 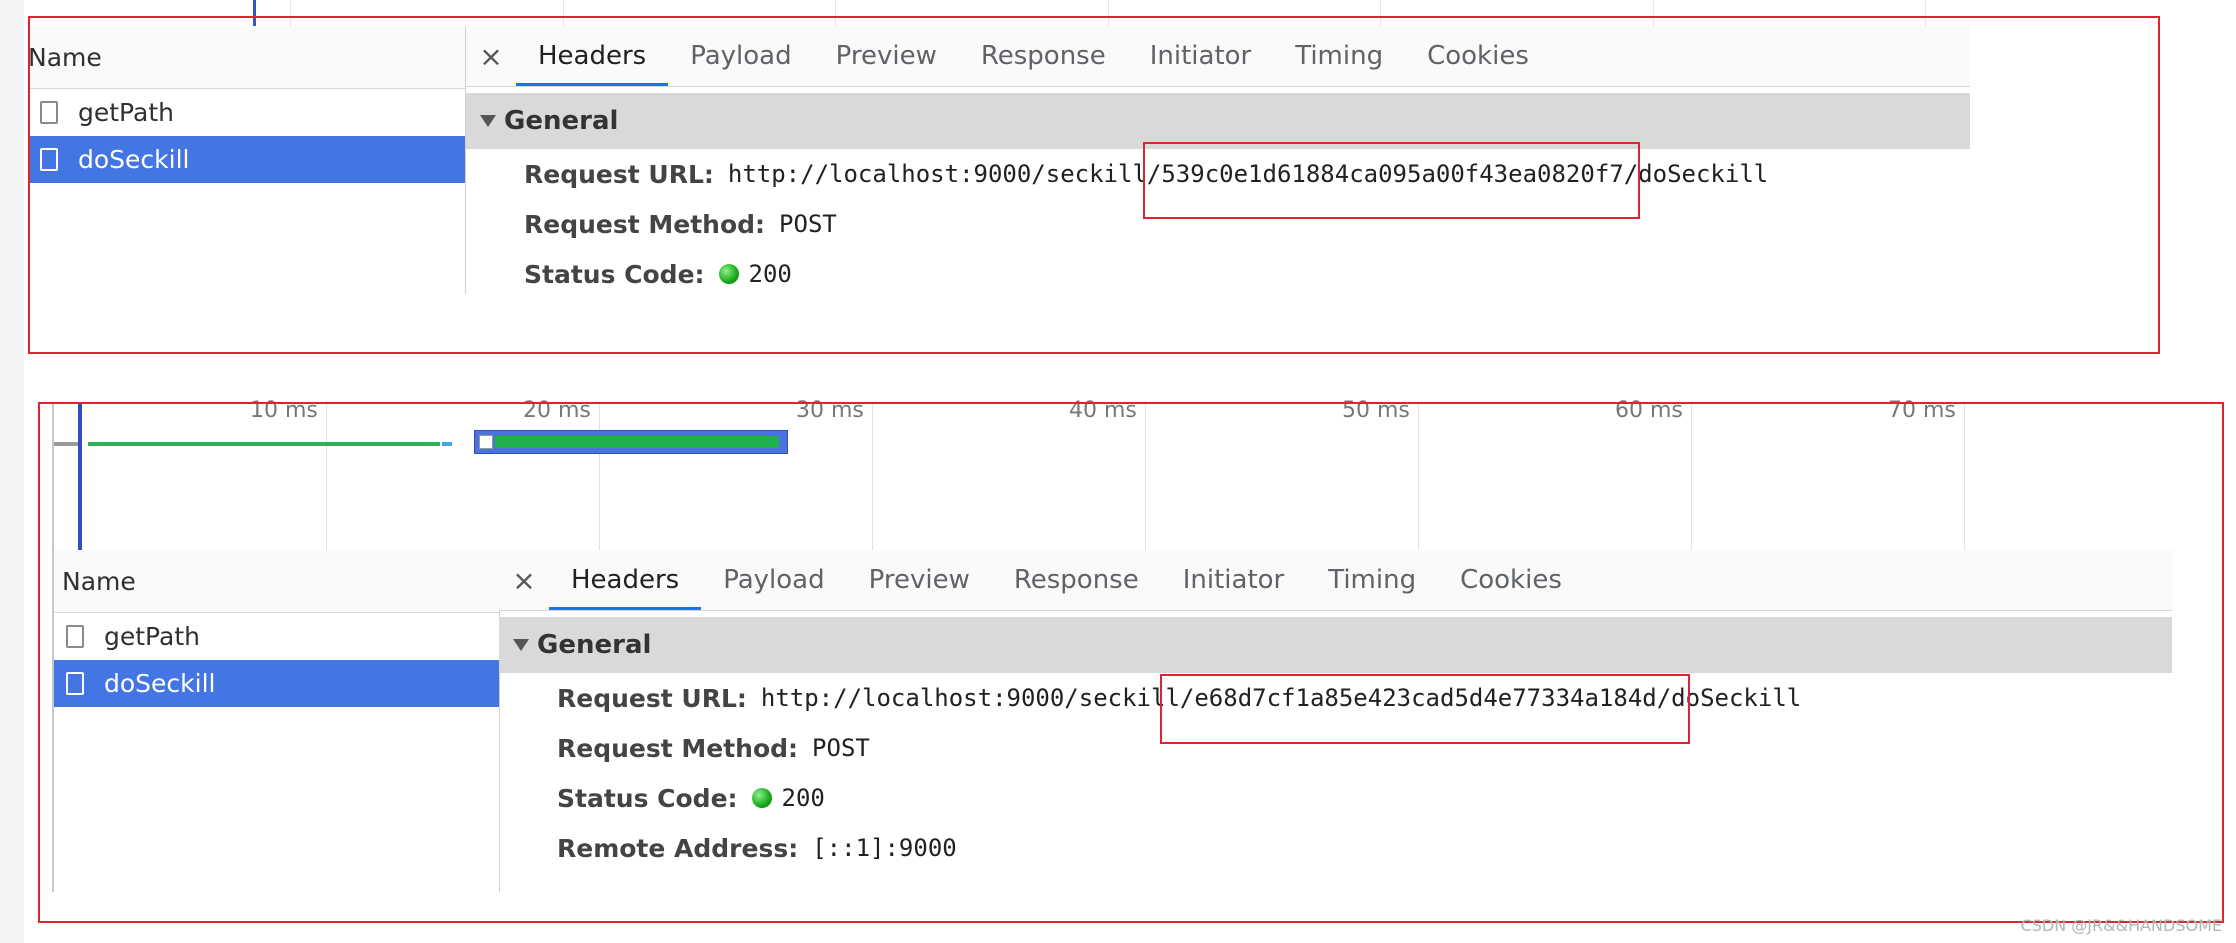 I want to click on timeline-tick: 60 ms, so click(x=1649, y=410).